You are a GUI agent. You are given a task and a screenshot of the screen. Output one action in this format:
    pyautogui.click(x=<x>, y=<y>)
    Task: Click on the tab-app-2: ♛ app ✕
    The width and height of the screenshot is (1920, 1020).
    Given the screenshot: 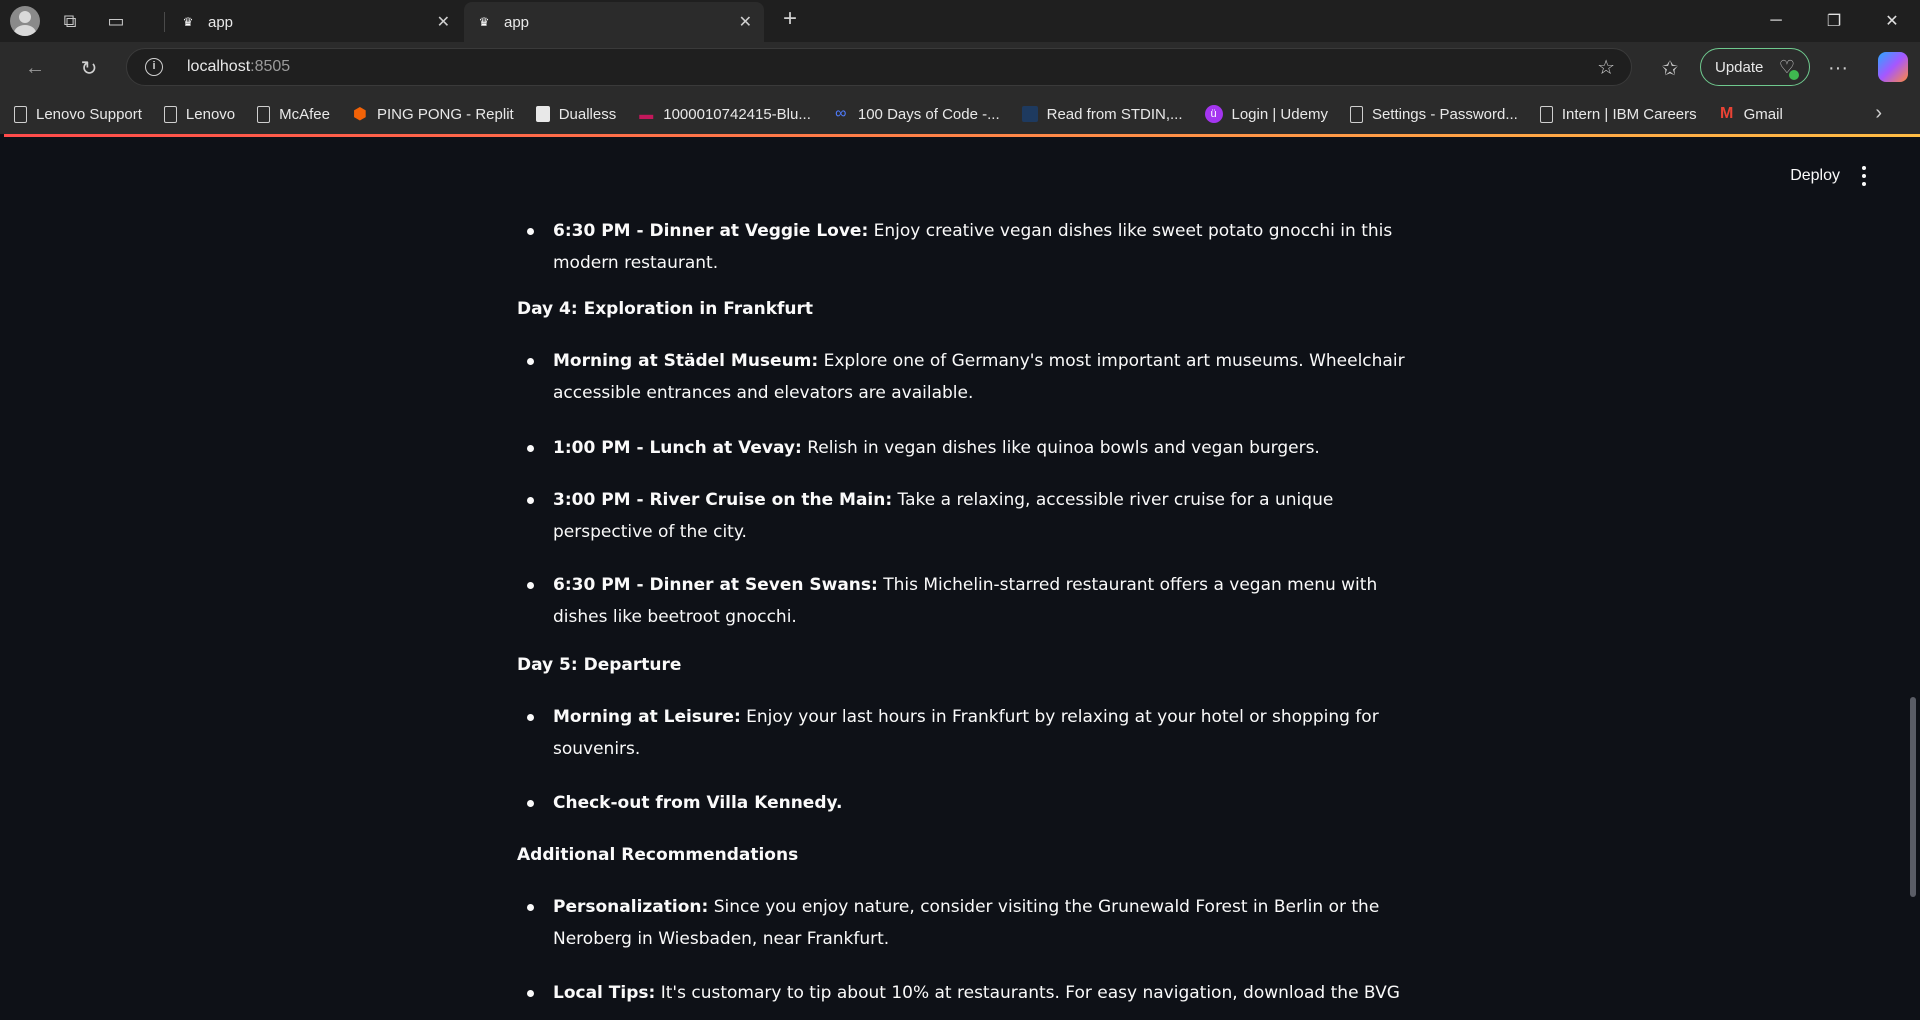 What is the action you would take?
    pyautogui.click(x=614, y=22)
    